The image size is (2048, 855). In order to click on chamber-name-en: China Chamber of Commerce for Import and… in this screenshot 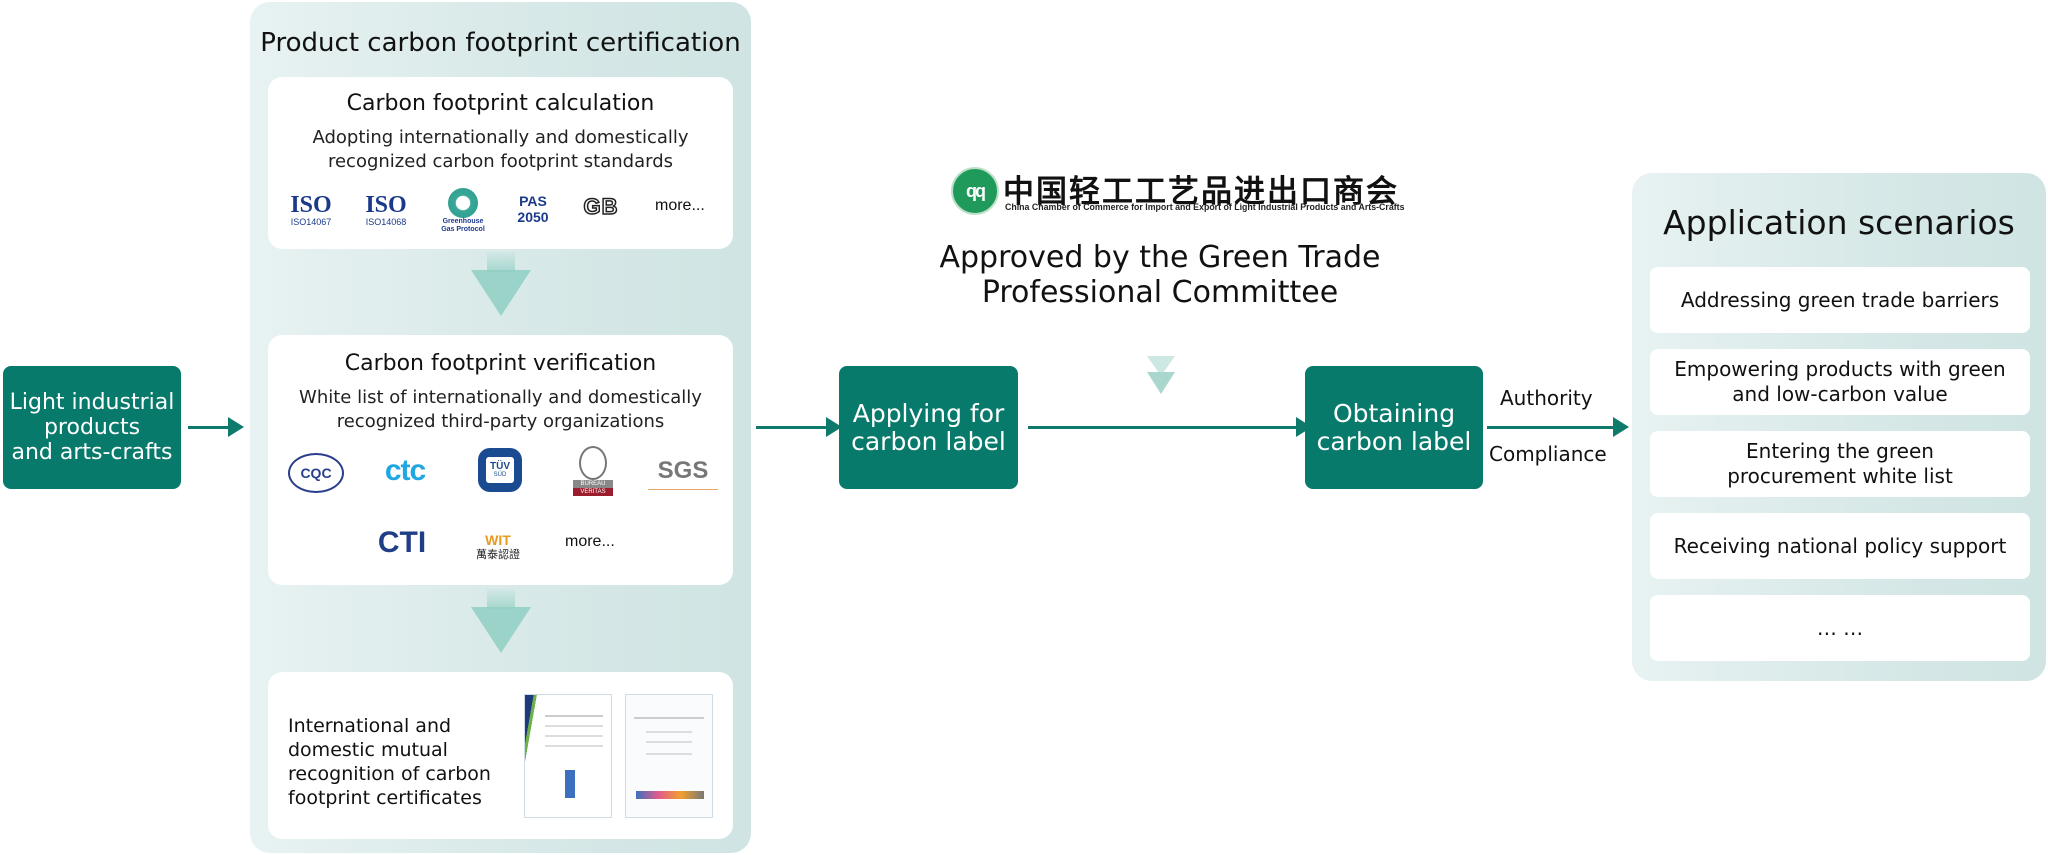, I will do `click(1205, 207)`.